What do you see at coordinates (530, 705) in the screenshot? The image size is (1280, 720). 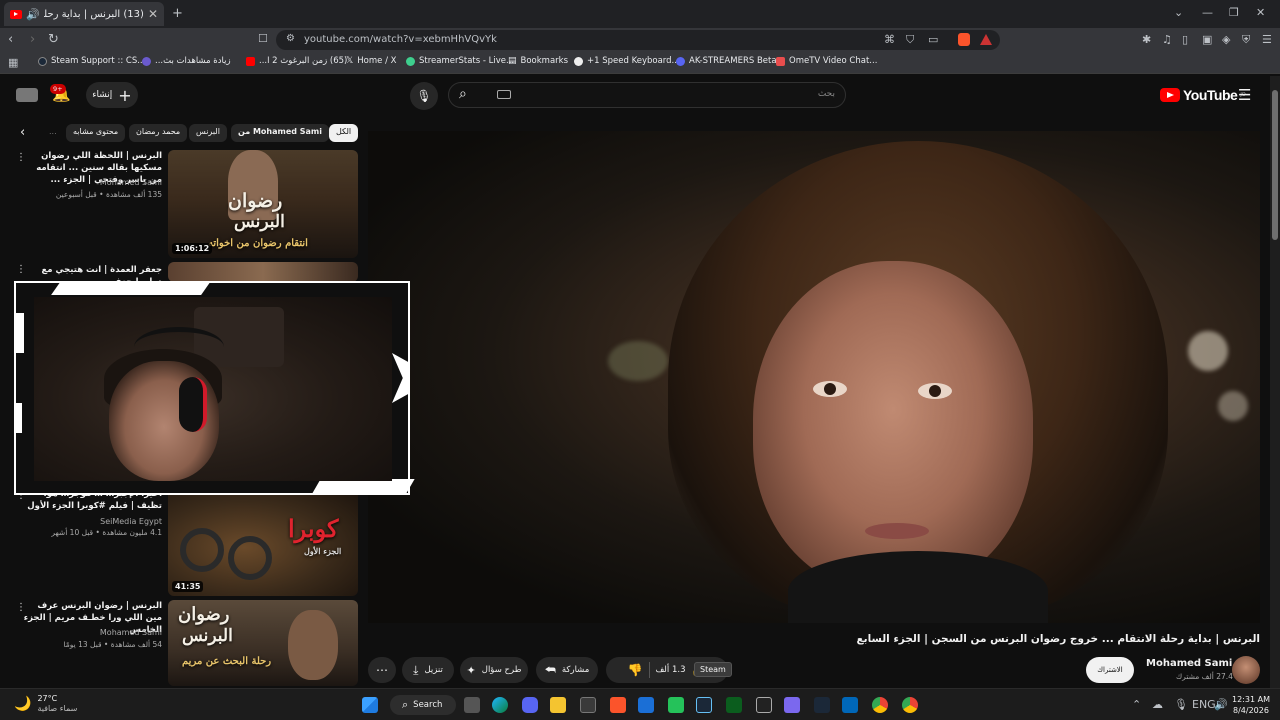 I see `discord-icon` at bounding box center [530, 705].